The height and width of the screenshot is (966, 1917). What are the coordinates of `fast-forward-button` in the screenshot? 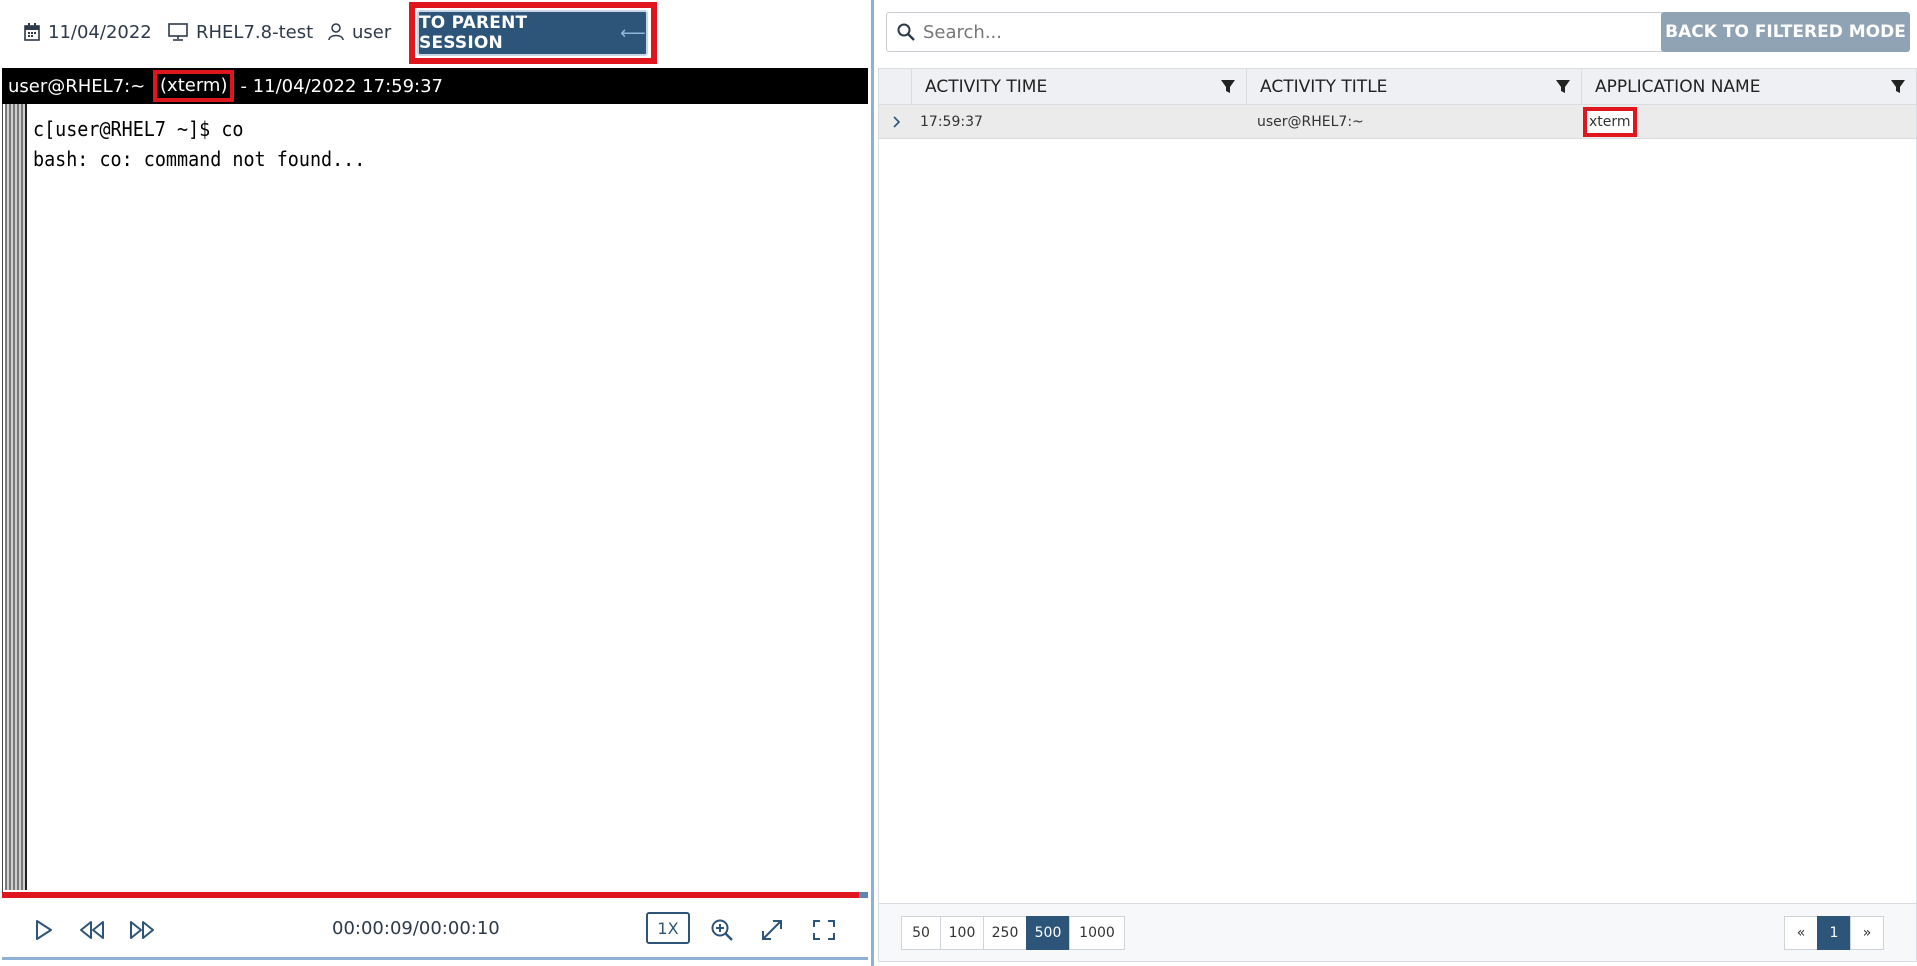 It's located at (142, 930).